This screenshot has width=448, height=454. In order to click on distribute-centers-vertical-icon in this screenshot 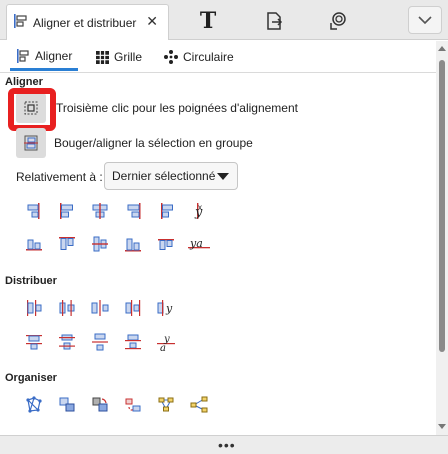, I will do `click(67, 342)`.